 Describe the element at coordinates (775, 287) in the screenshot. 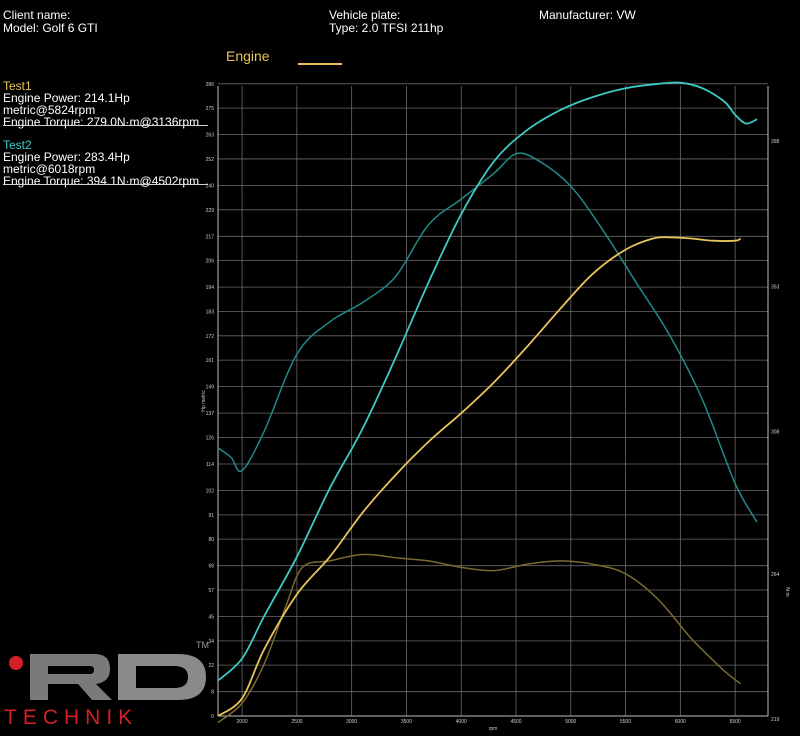

I see `y2-tick-label: 353` at that location.